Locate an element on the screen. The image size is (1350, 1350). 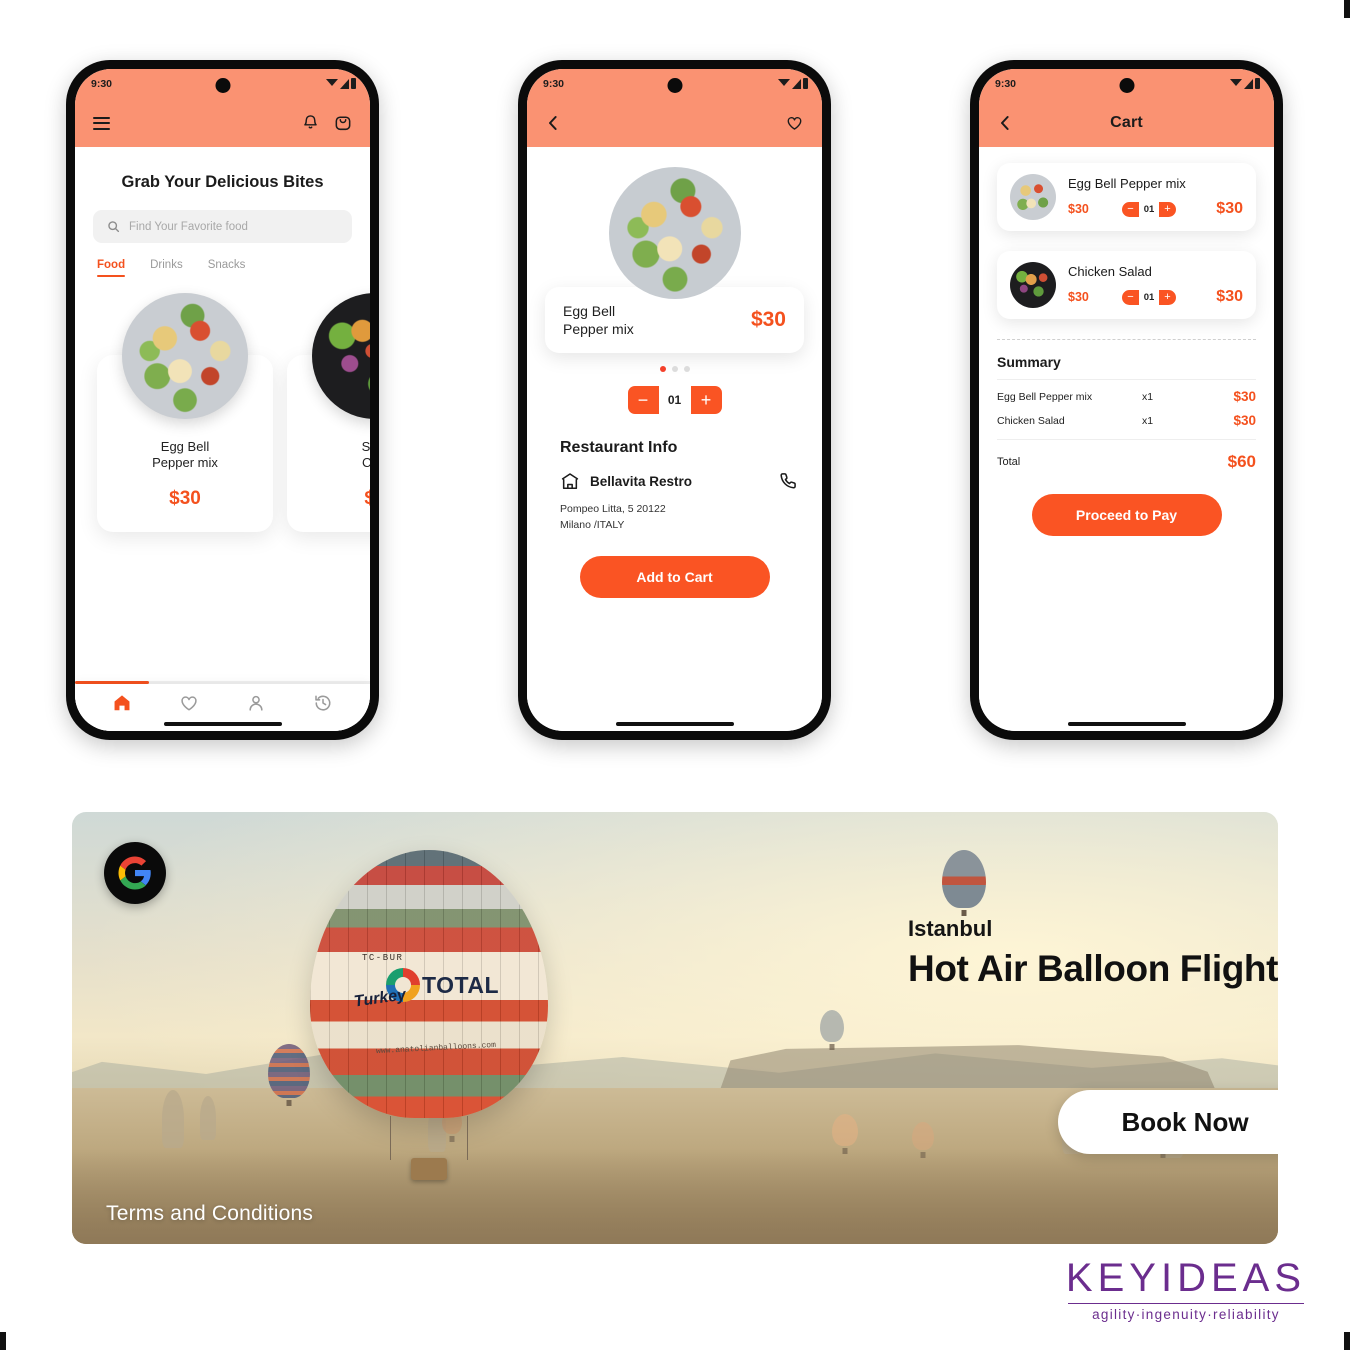
food-card: Egg Bell Pepper mix $30 is located at coordinates (185, 412).